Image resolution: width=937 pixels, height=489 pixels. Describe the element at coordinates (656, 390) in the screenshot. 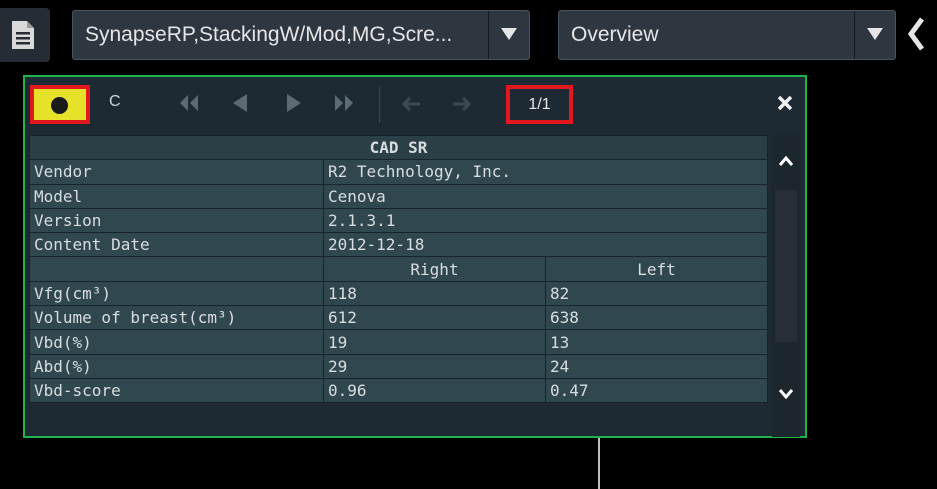

I see `left-value: 0.47` at that location.